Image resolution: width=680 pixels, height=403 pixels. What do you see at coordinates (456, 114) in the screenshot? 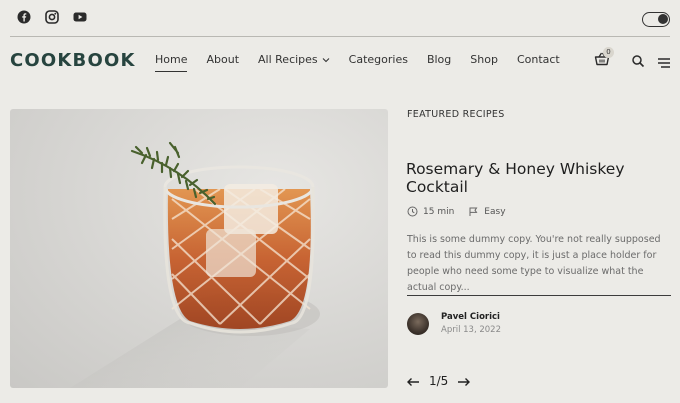
I see `featured-section-label: FEATURED RECIPES` at bounding box center [456, 114].